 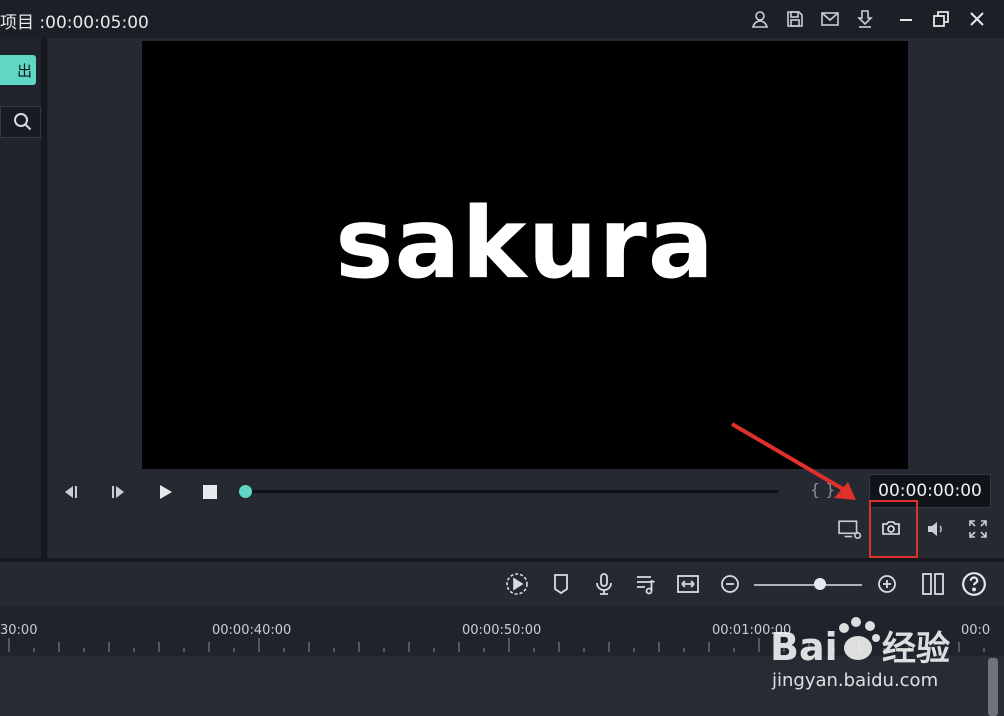 I want to click on download-icon, so click(x=865, y=19).